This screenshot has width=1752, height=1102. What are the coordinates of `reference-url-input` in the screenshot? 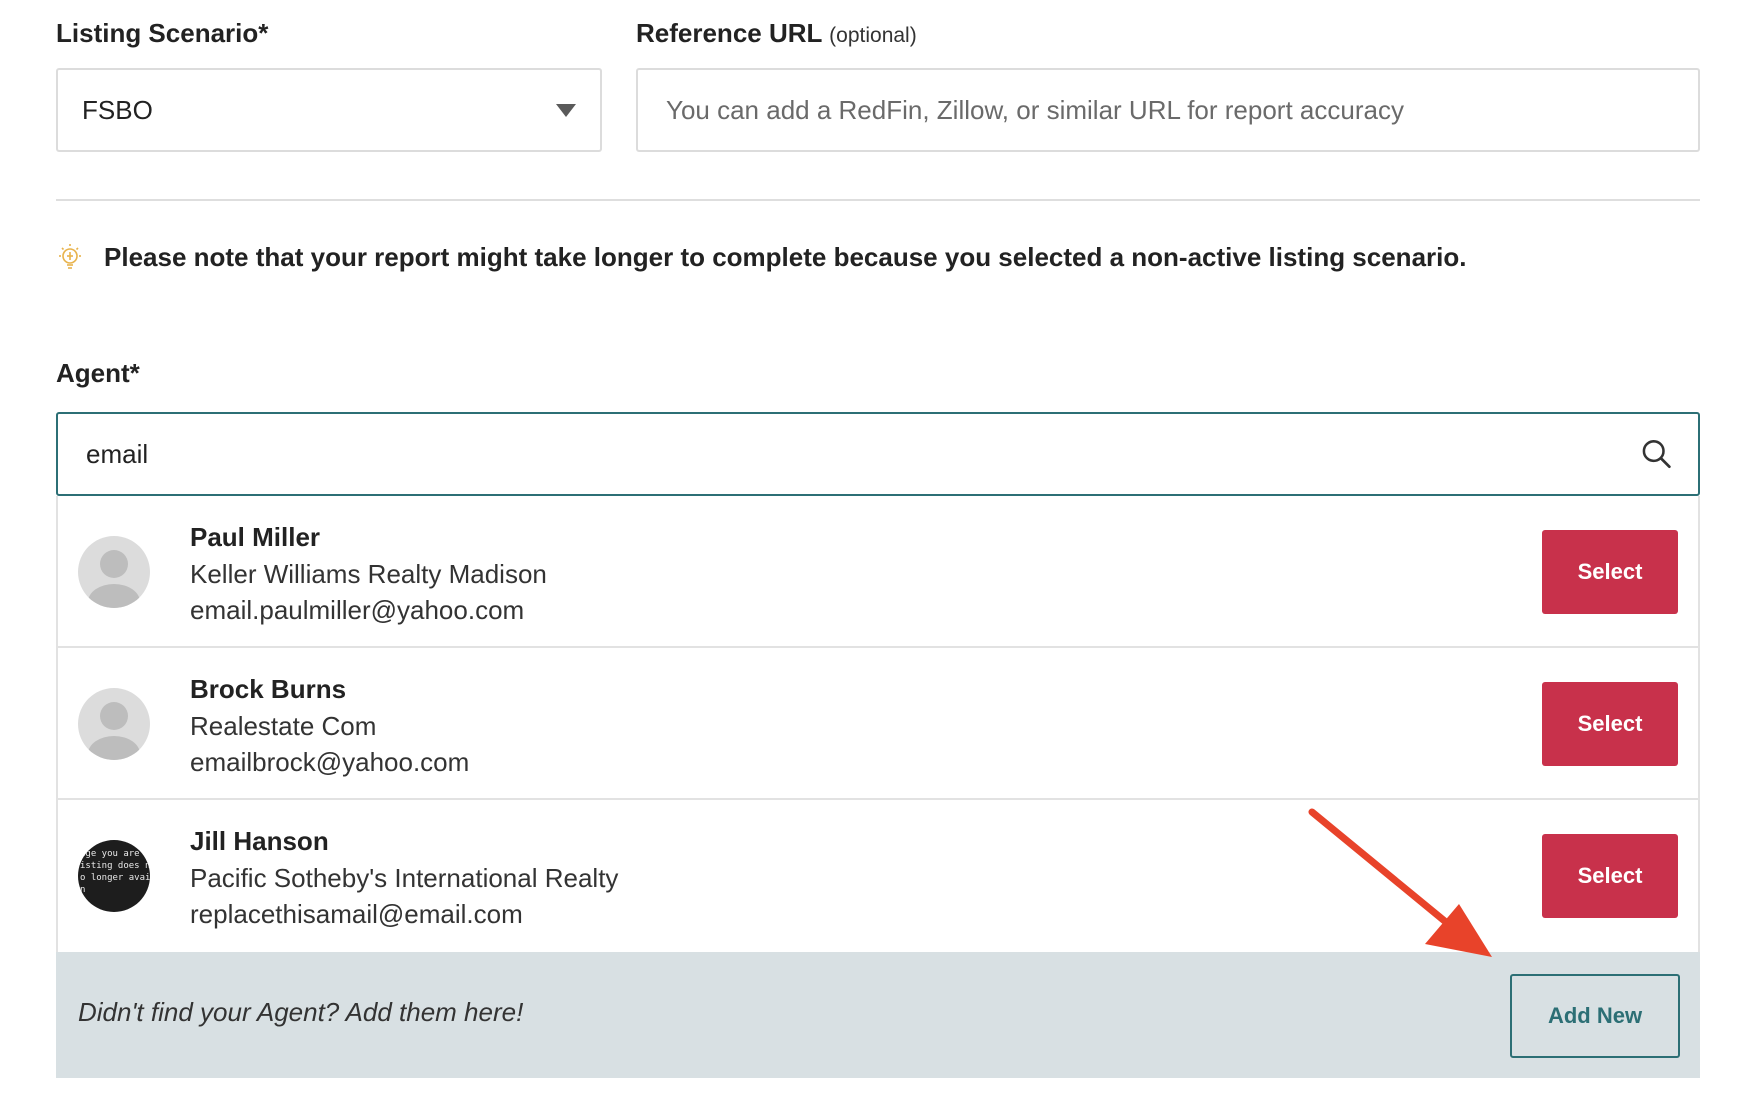 It's located at (1168, 110).